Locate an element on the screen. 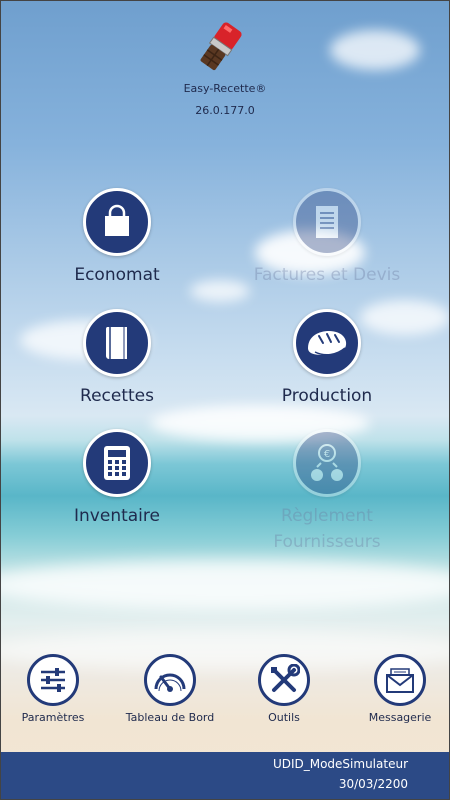  economat-button is located at coordinates (117, 222).